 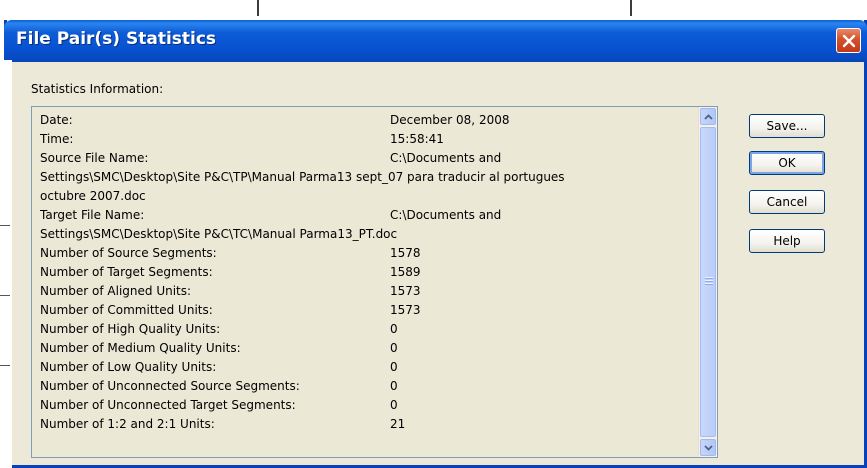 I want to click on target-file-value: C:\Documents and, so click(x=446, y=215).